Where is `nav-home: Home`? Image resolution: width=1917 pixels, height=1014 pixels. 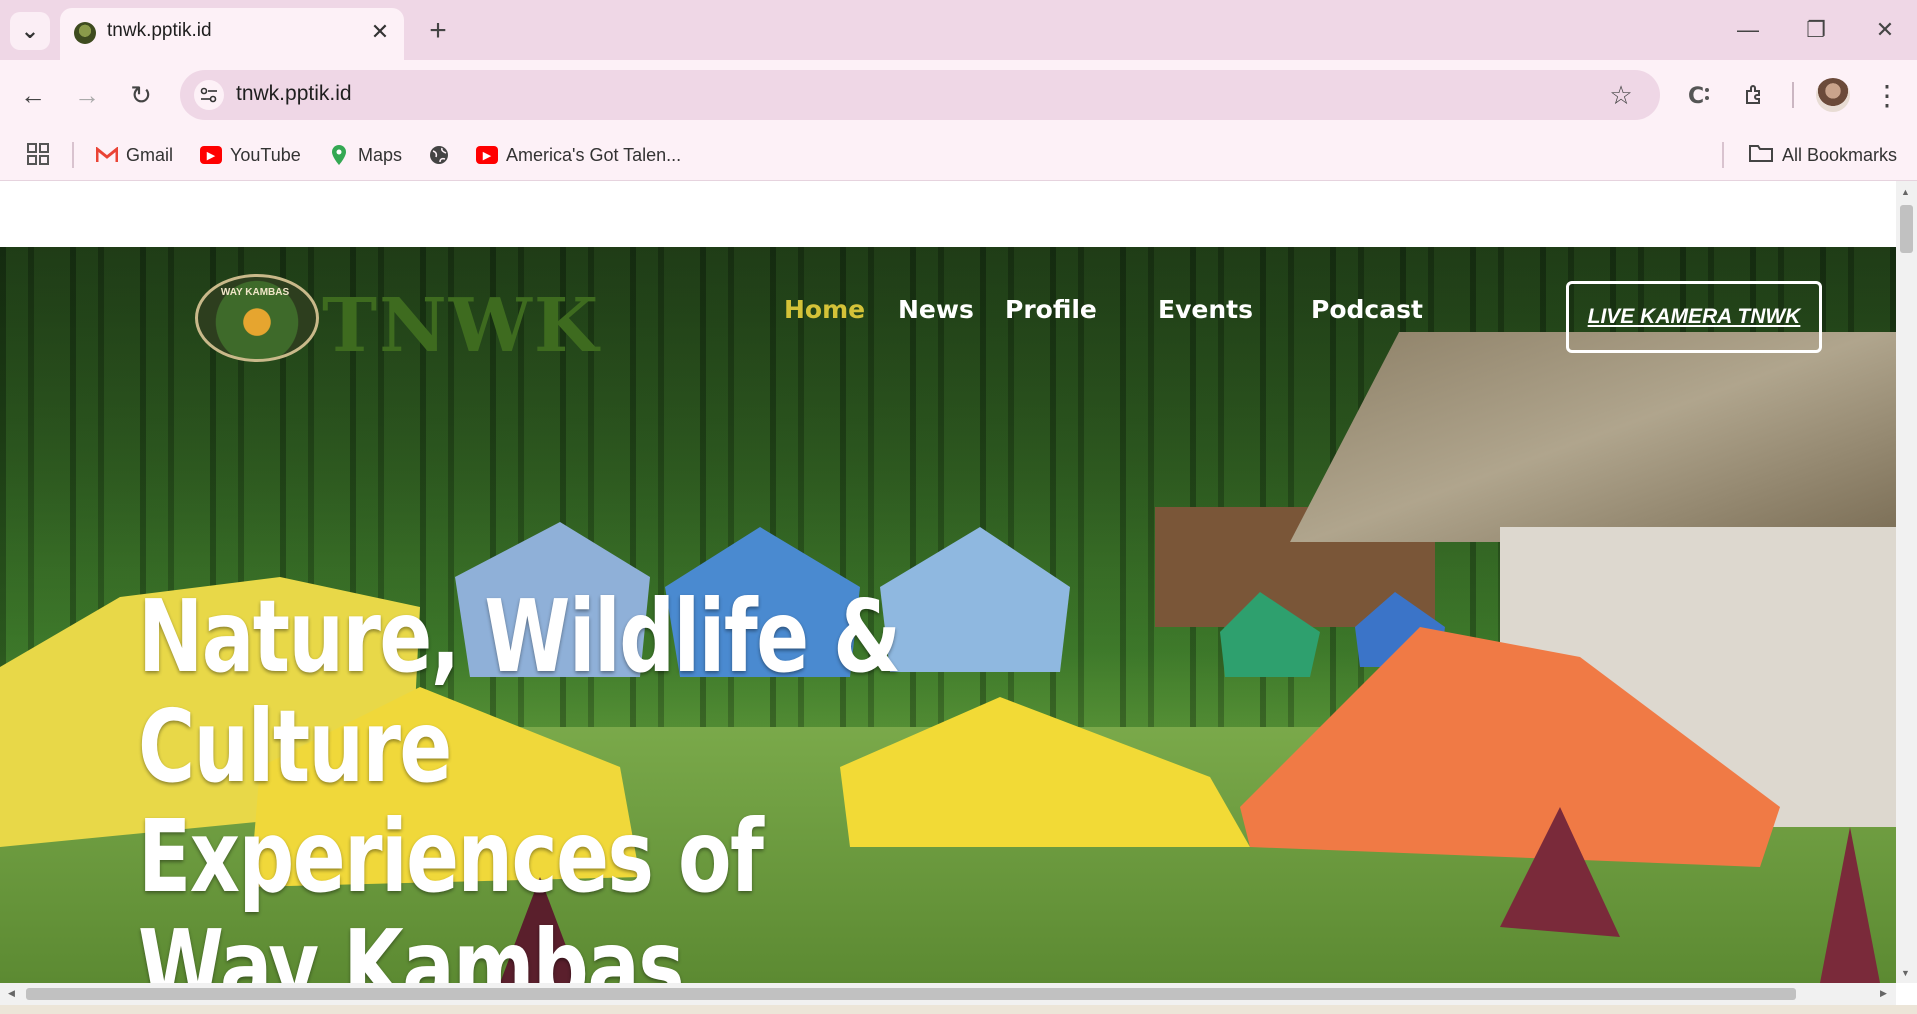
nav-home: Home is located at coordinates (824, 309).